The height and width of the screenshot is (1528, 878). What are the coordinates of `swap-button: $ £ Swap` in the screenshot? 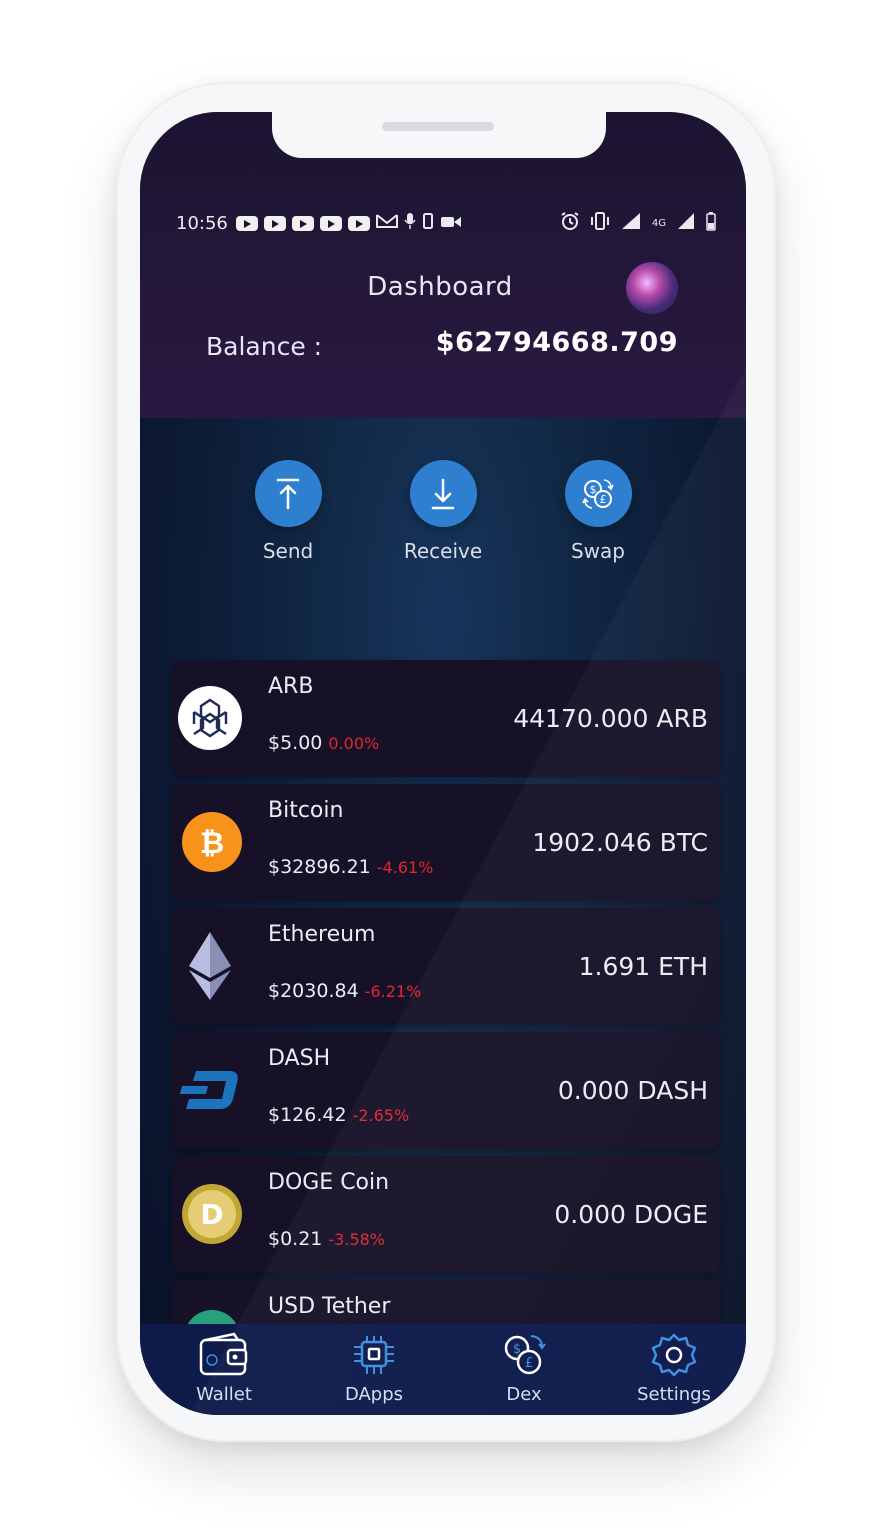 It's located at (598, 511).